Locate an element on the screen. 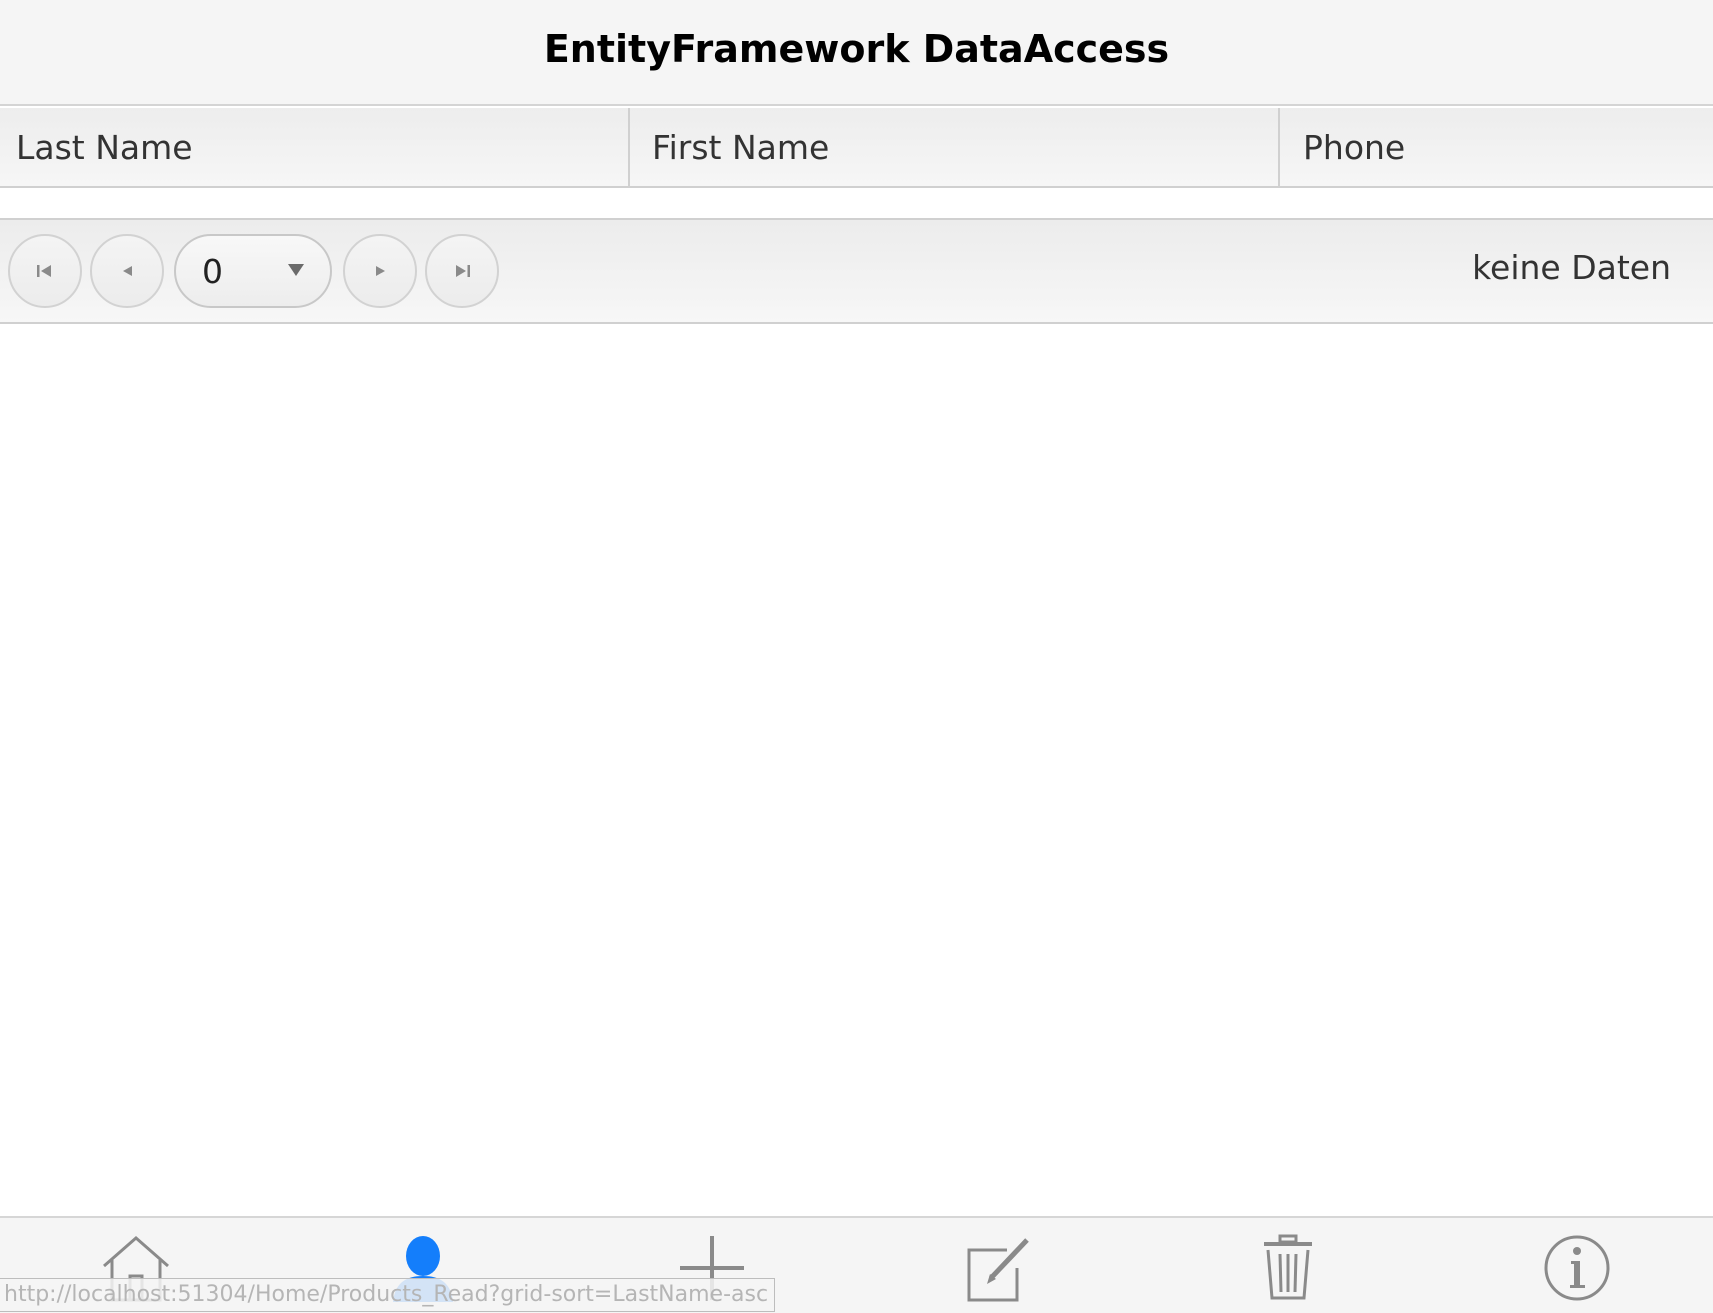 This screenshot has height=1313, width=1713. column-header-phone: Phone is located at coordinates (1496, 147).